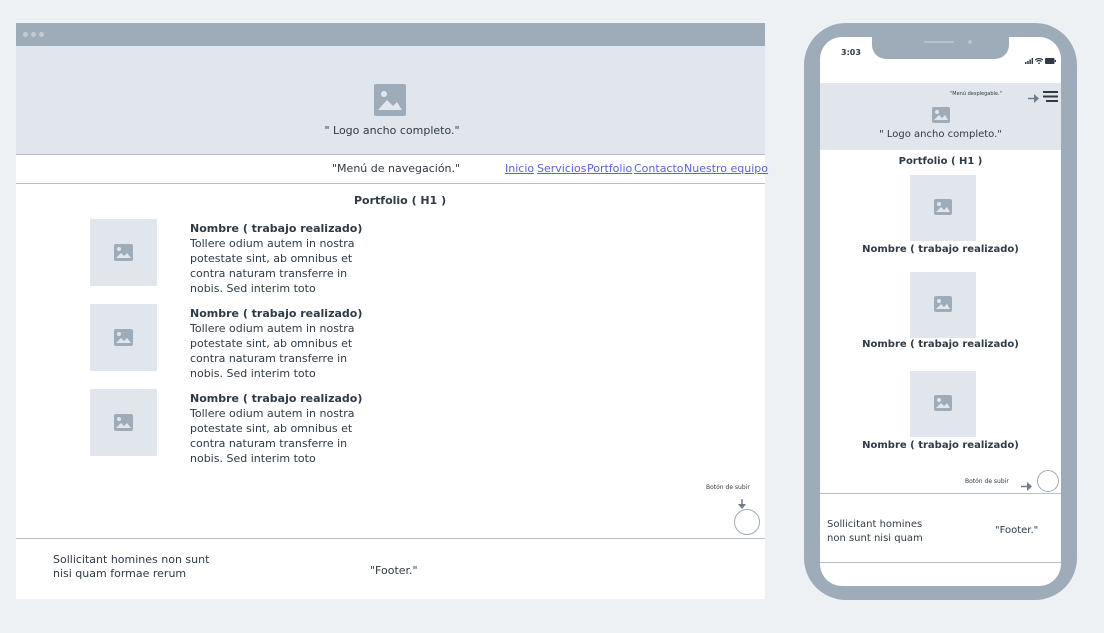  Describe the element at coordinates (561, 168) in the screenshot. I see `nav-link-servicios: Servicios` at that location.